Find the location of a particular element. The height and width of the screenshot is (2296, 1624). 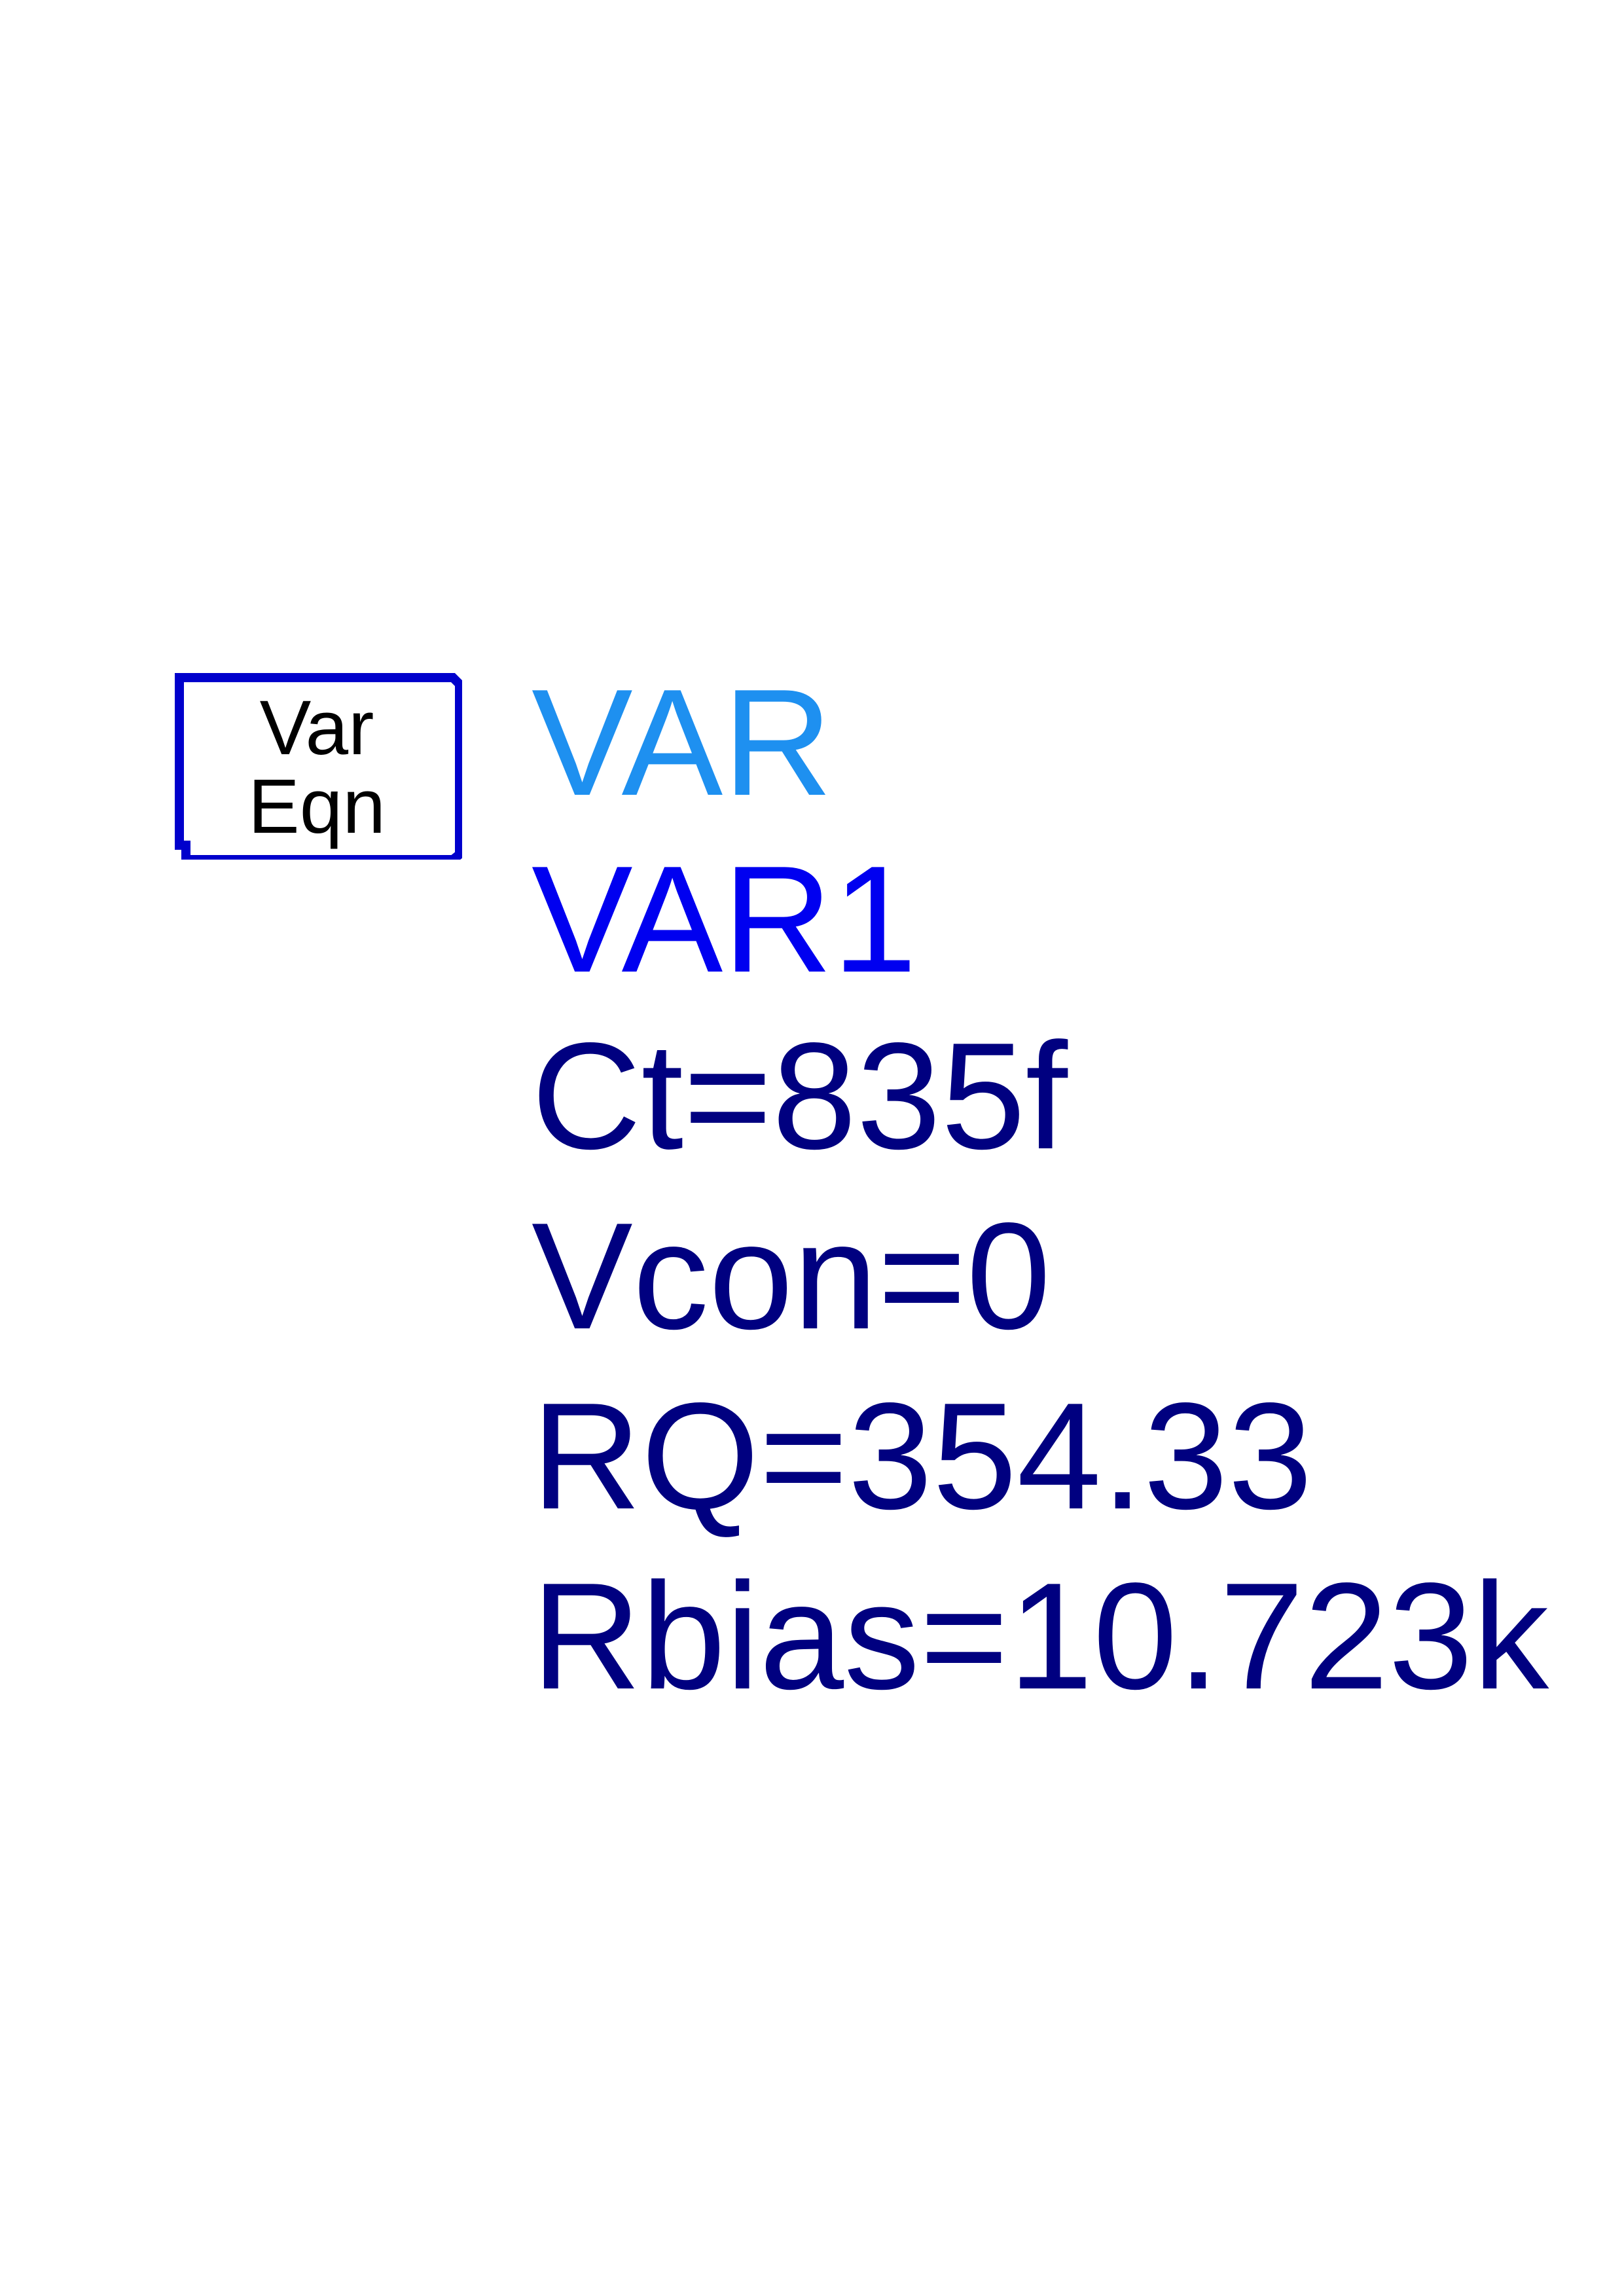

parameter-ct: Ct=835f is located at coordinates (800, 1096).